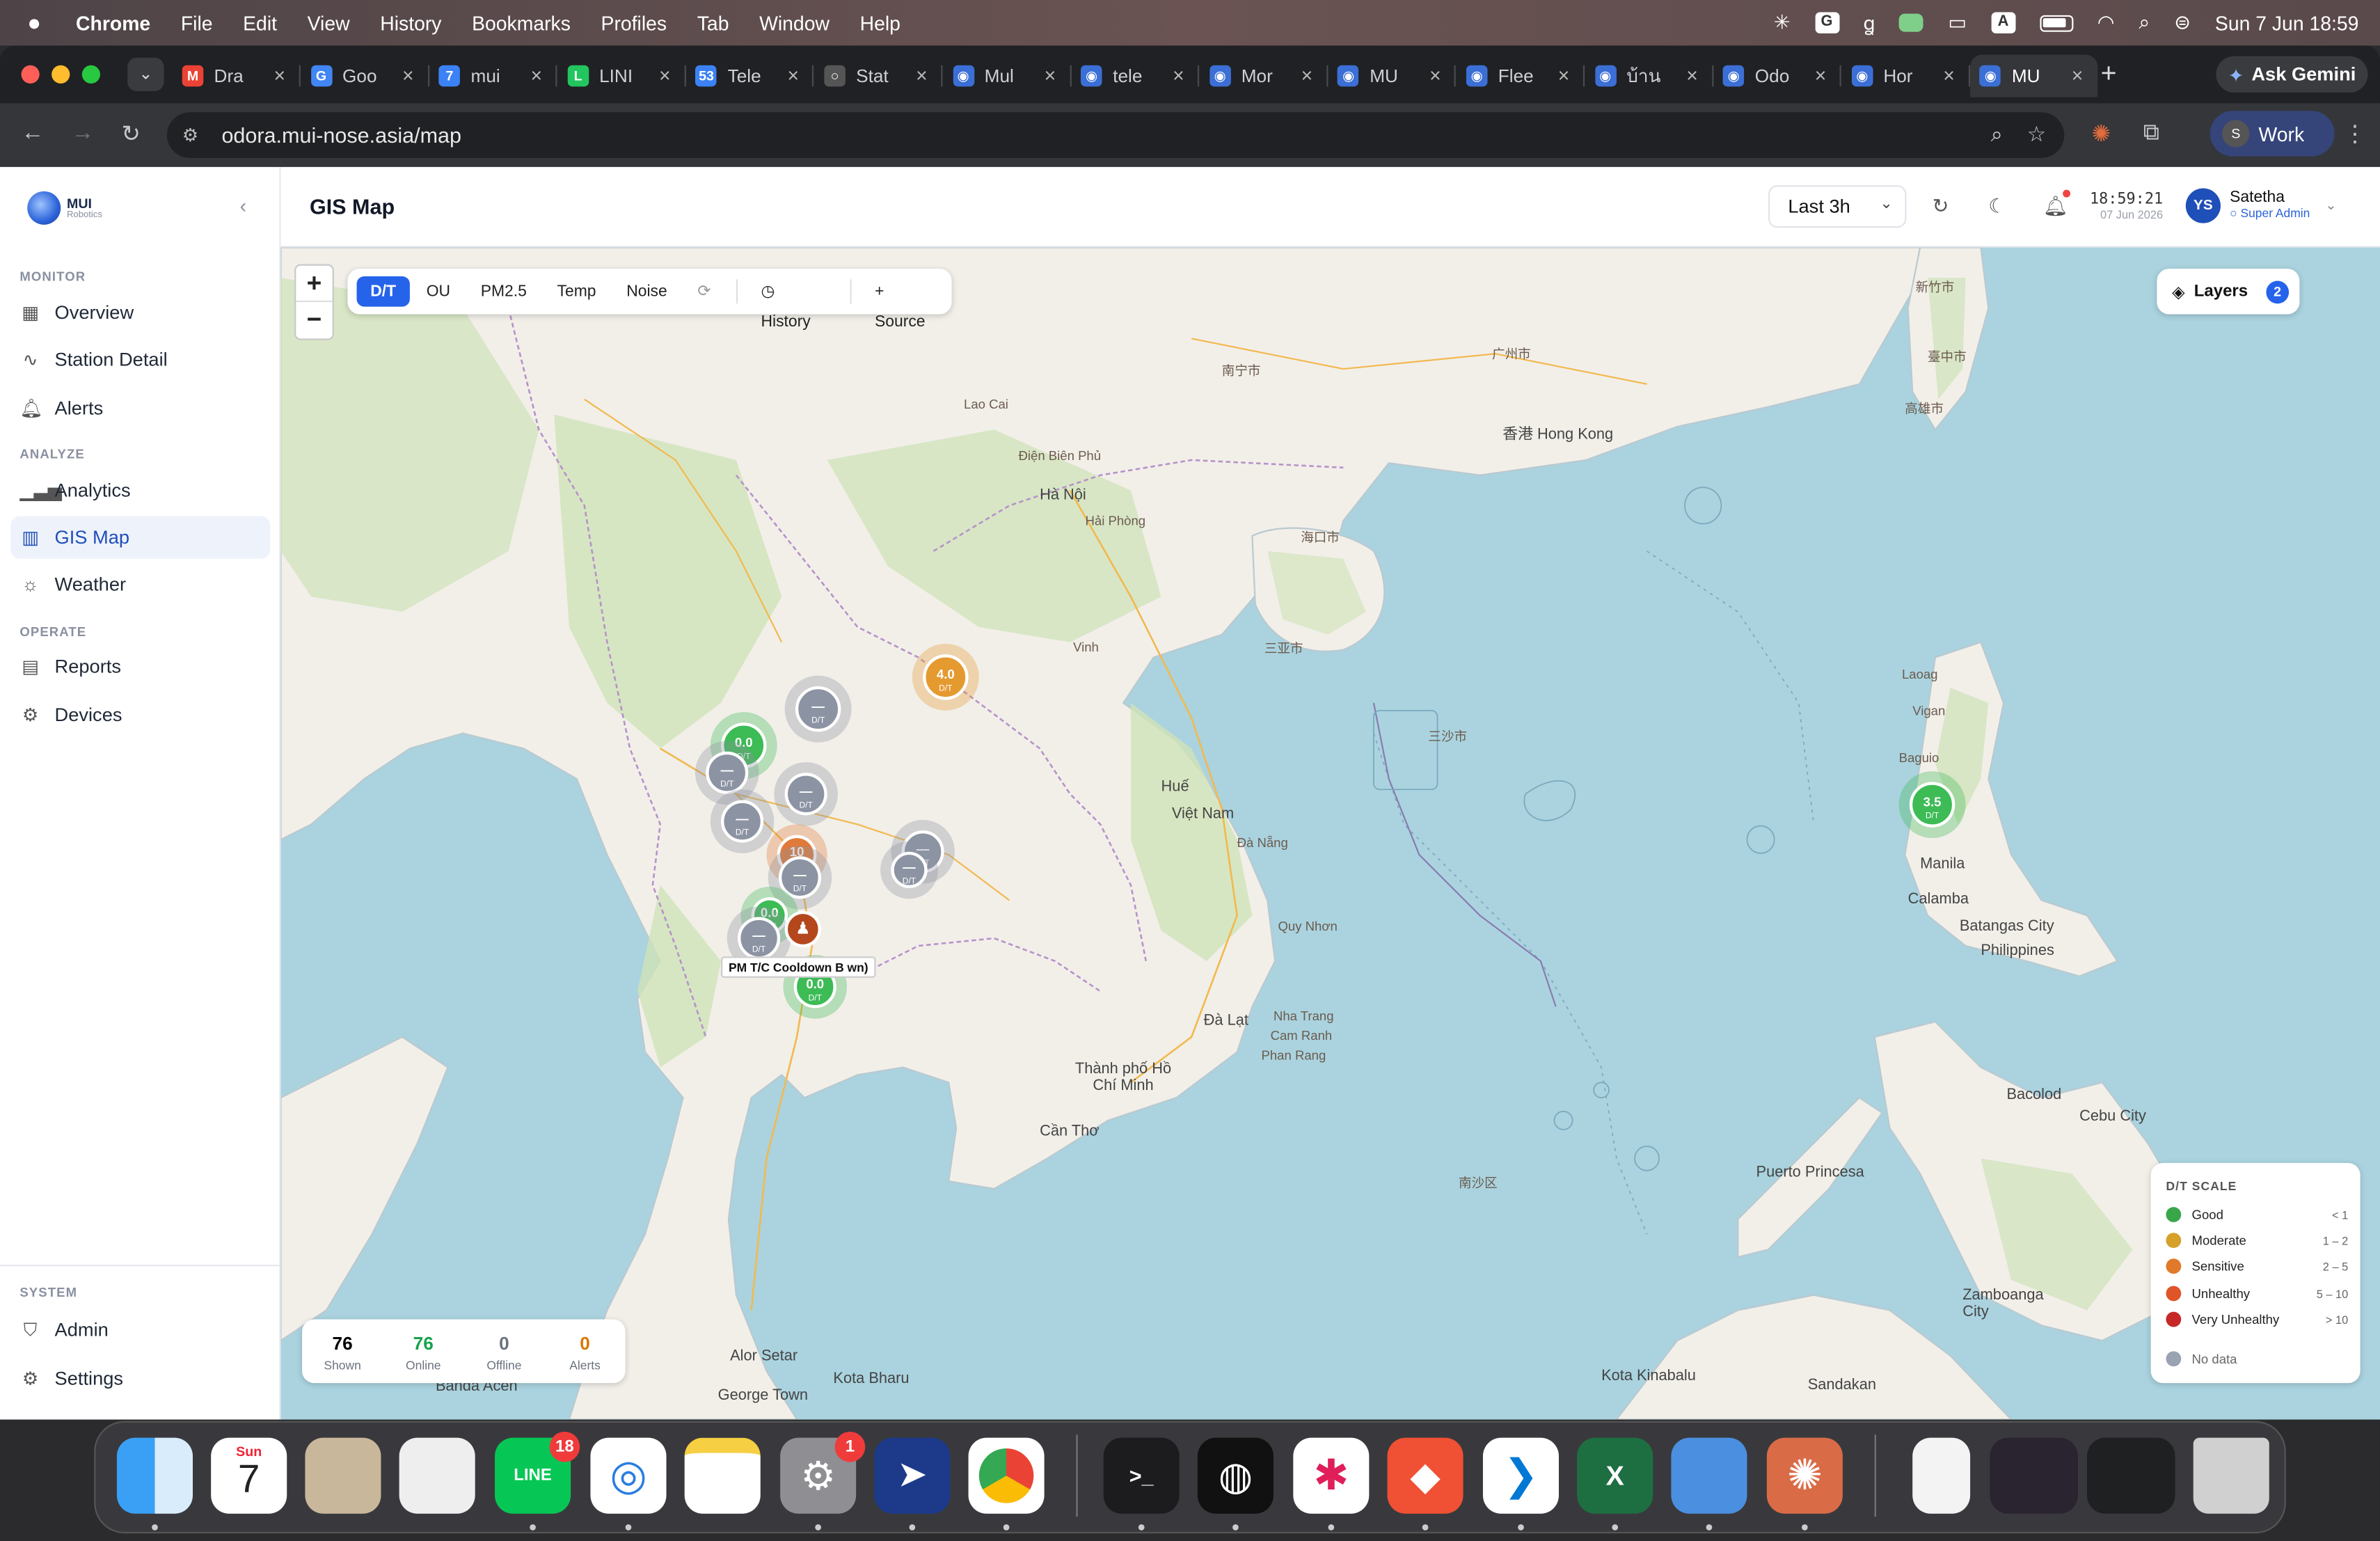 This screenshot has width=2380, height=1541. Describe the element at coordinates (2261, 205) in the screenshot. I see `user-menu: YS Satetha ○ Super Admin ⌄` at that location.